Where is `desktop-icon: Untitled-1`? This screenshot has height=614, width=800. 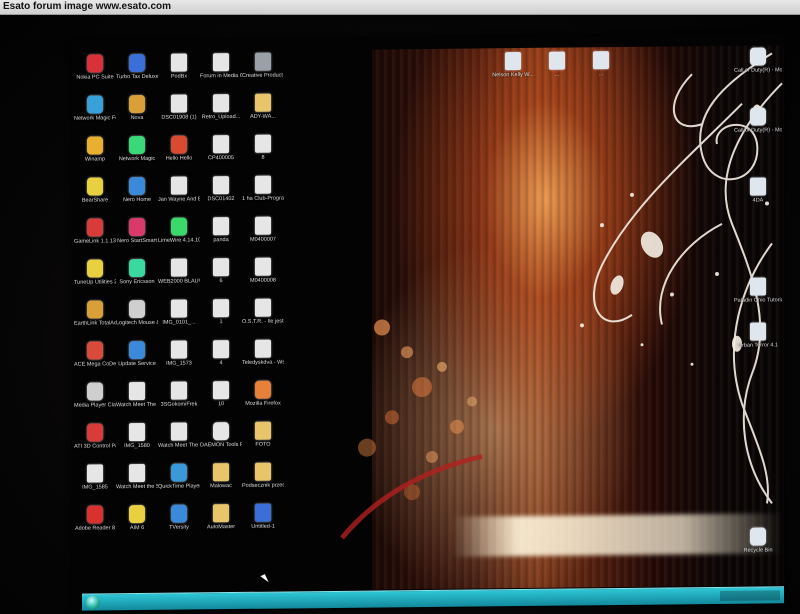 desktop-icon: Untitled-1 is located at coordinates (263, 523).